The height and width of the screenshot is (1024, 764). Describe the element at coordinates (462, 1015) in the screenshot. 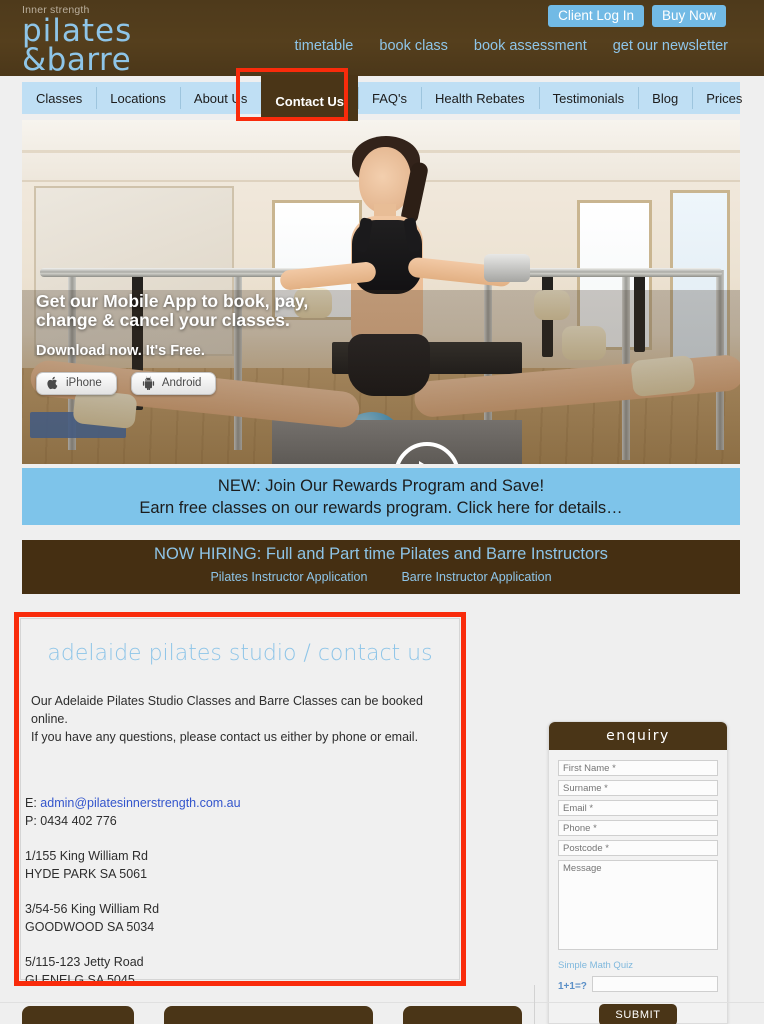

I see `footer-button-timetable: TIMETABLE` at that location.